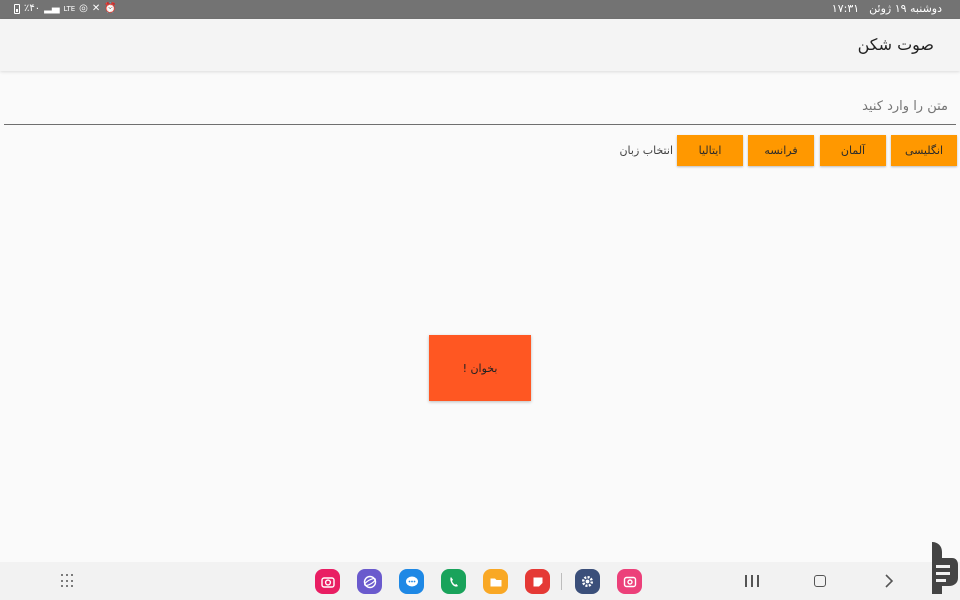  What do you see at coordinates (889, 581) in the screenshot?
I see `back-button` at bounding box center [889, 581].